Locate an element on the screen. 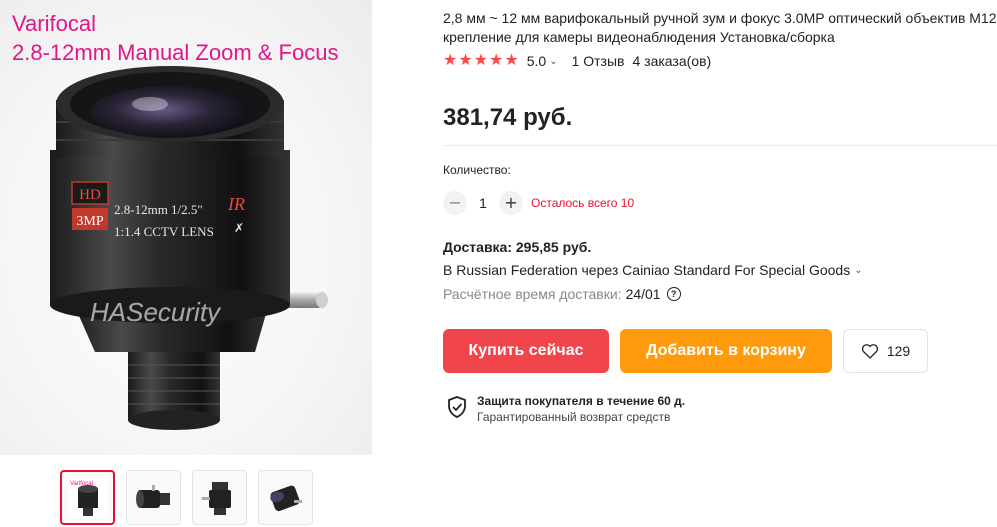 This screenshot has height=527, width=997. svg-text: 2.8-12mm 1/2.5" is located at coordinates (158, 209).